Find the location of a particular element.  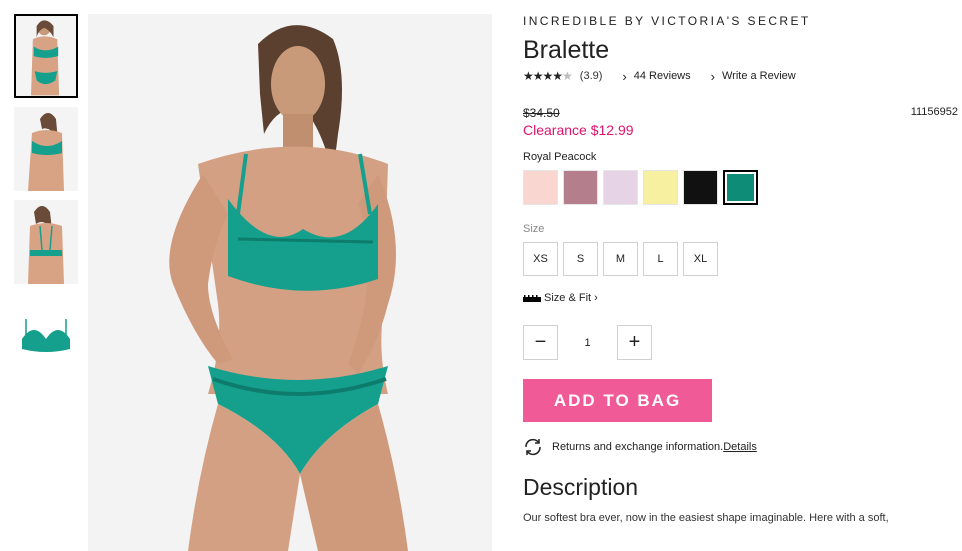

color-swatch-pink is located at coordinates (540, 187).